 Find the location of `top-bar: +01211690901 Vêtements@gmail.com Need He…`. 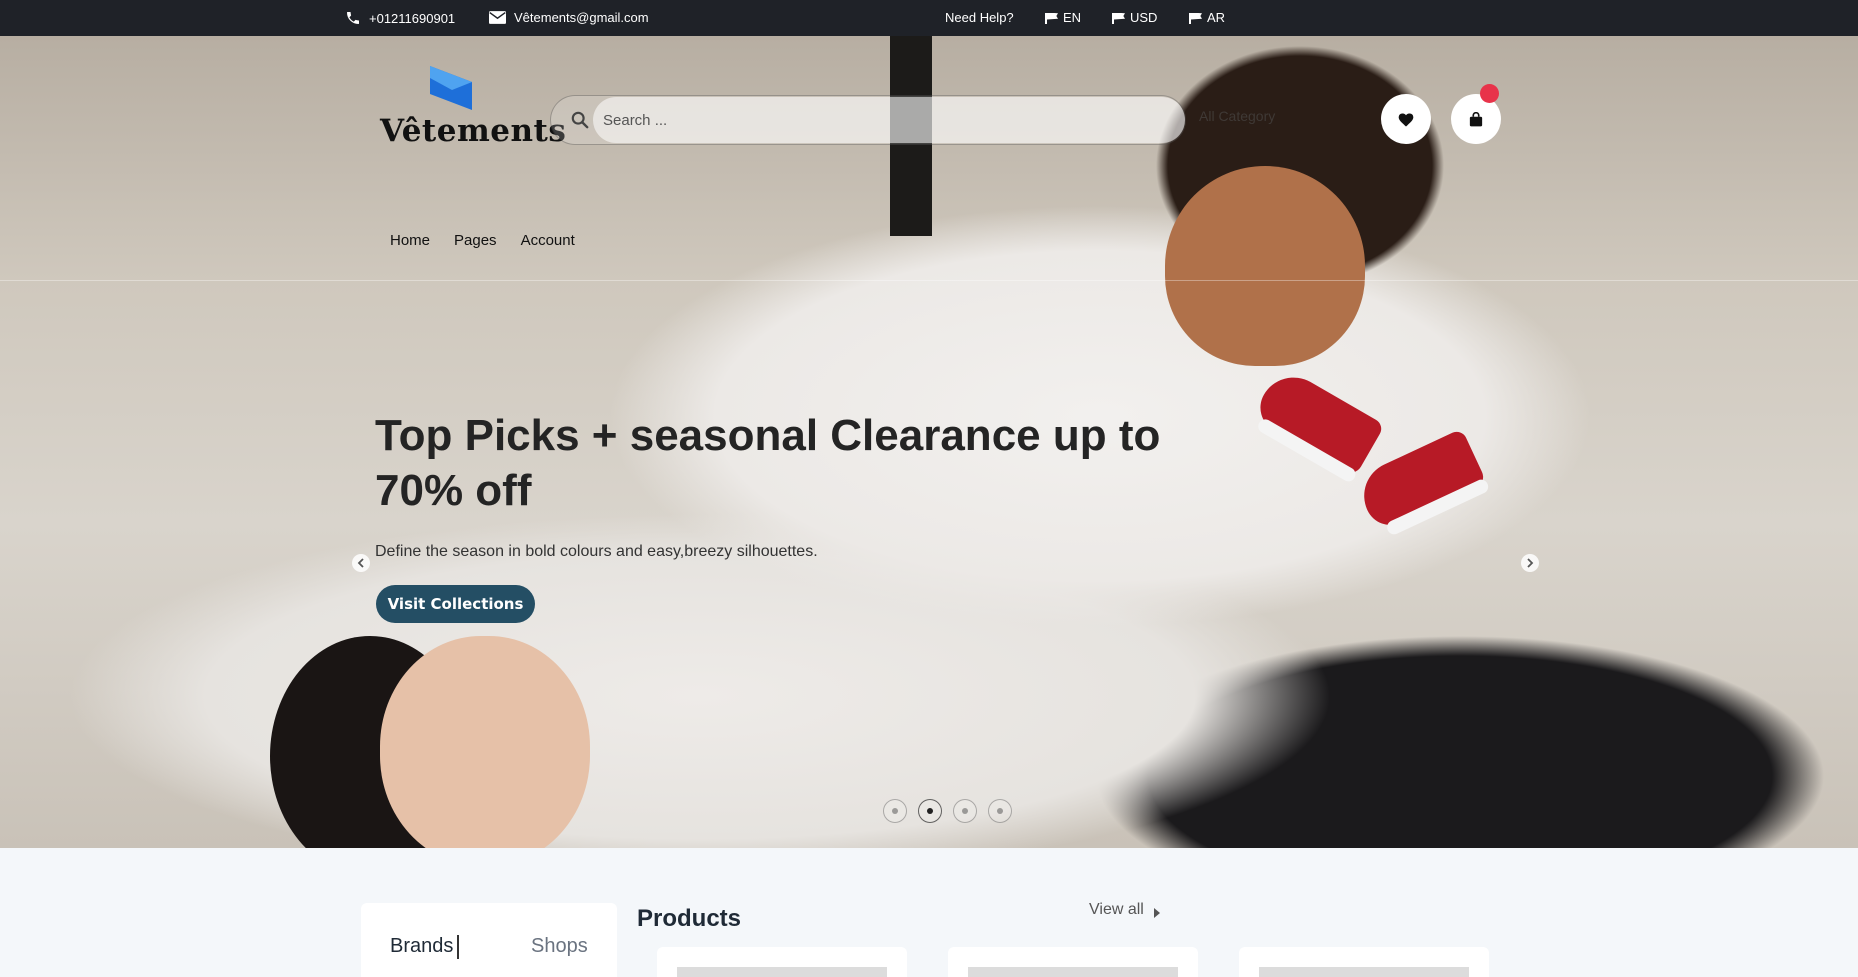

top-bar: +01211690901 Vêtements@gmail.com Need He… is located at coordinates (929, 18).